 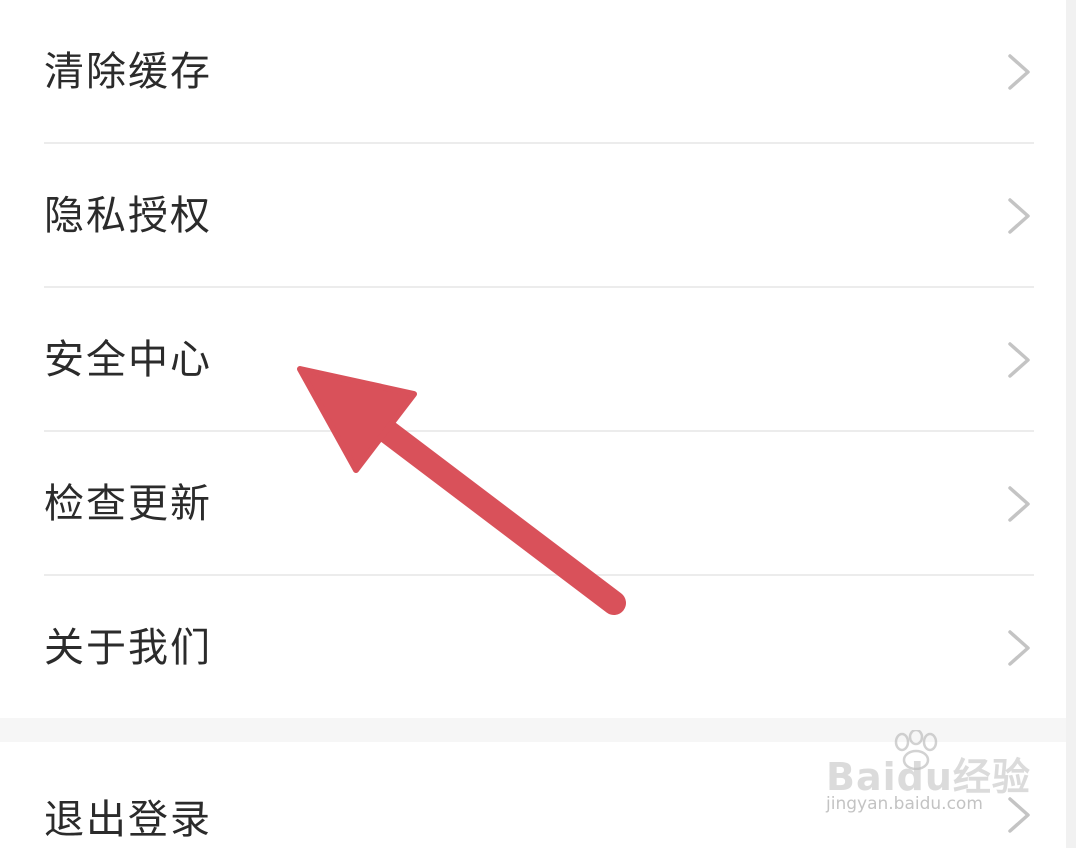 I want to click on menu-item-label: 清除缓存, so click(x=128, y=72).